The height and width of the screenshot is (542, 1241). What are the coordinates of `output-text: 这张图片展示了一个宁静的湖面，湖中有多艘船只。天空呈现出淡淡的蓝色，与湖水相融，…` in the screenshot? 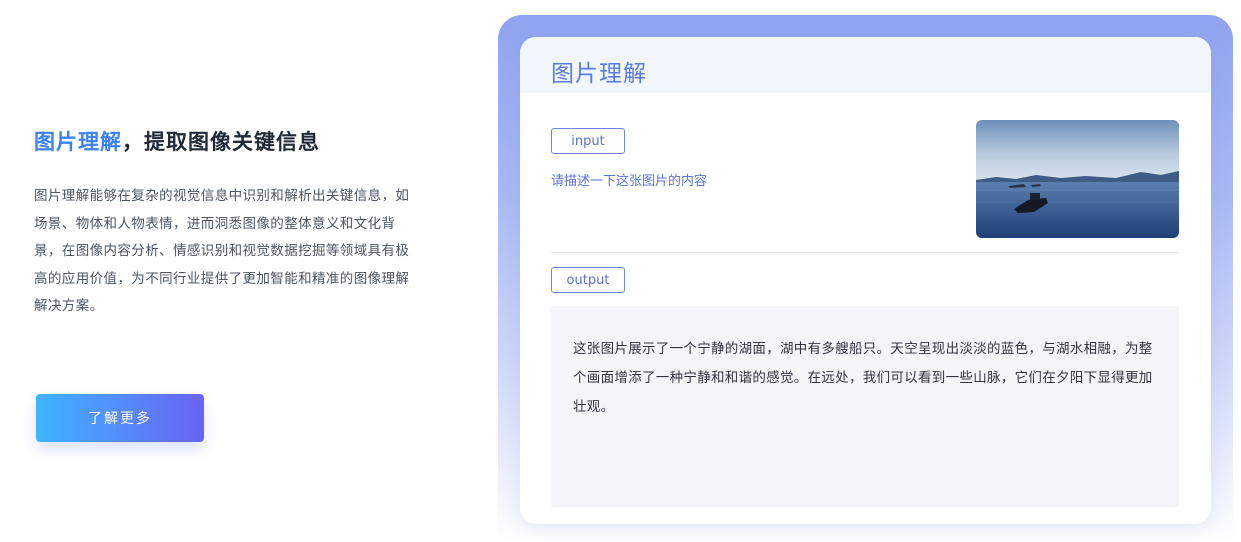 It's located at (863, 378).